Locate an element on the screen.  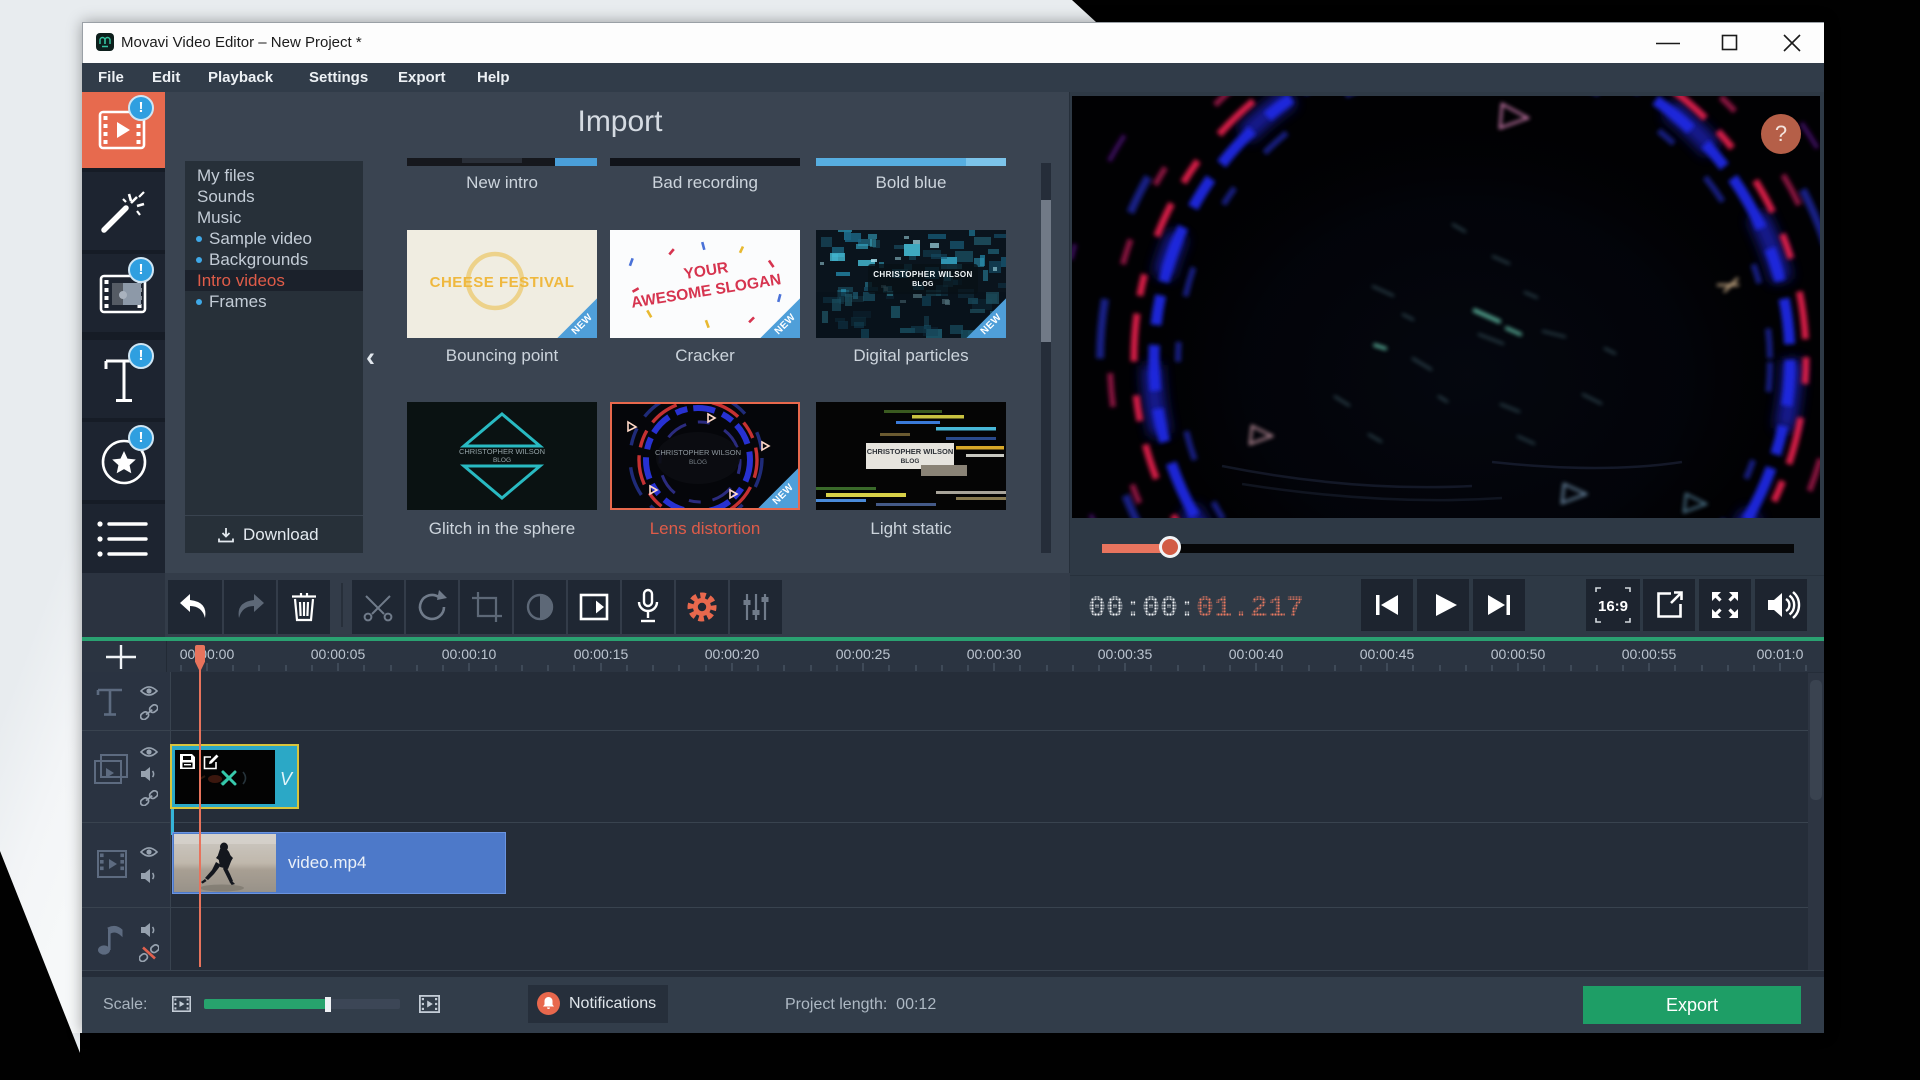
svg-text: 00:00:50 is located at coordinates (1518, 654).